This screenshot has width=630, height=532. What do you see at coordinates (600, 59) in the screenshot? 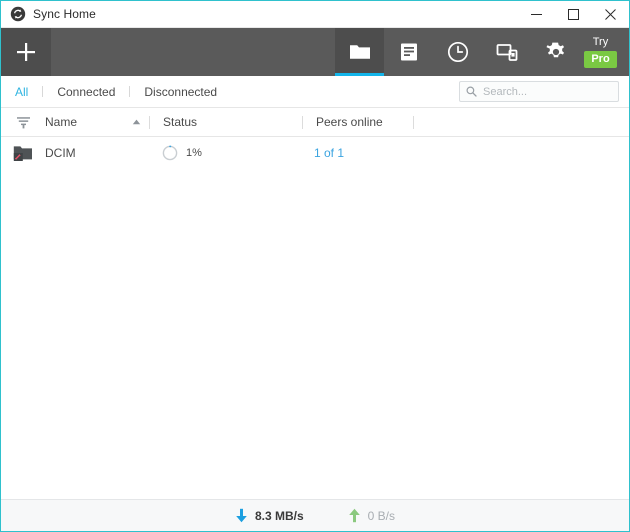
I see `pro-badge: Pro` at bounding box center [600, 59].